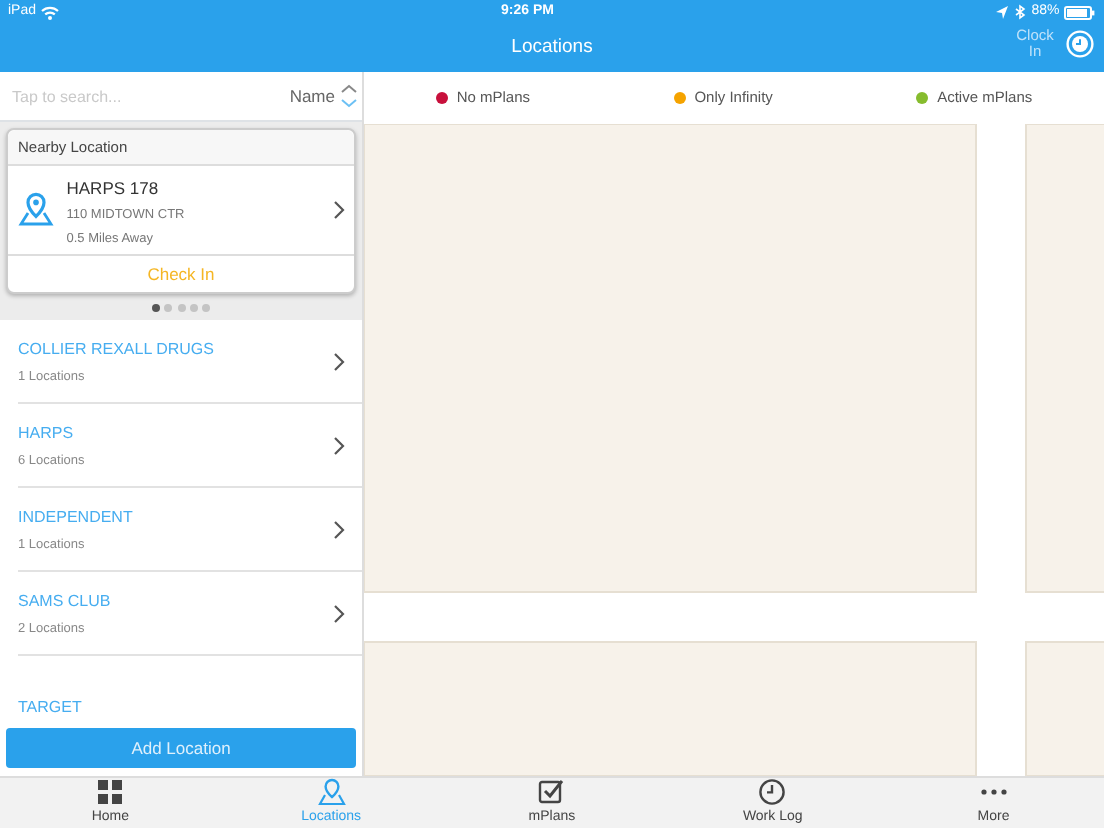  Describe the element at coordinates (312, 96) in the screenshot. I see `sort-label: Name` at that location.